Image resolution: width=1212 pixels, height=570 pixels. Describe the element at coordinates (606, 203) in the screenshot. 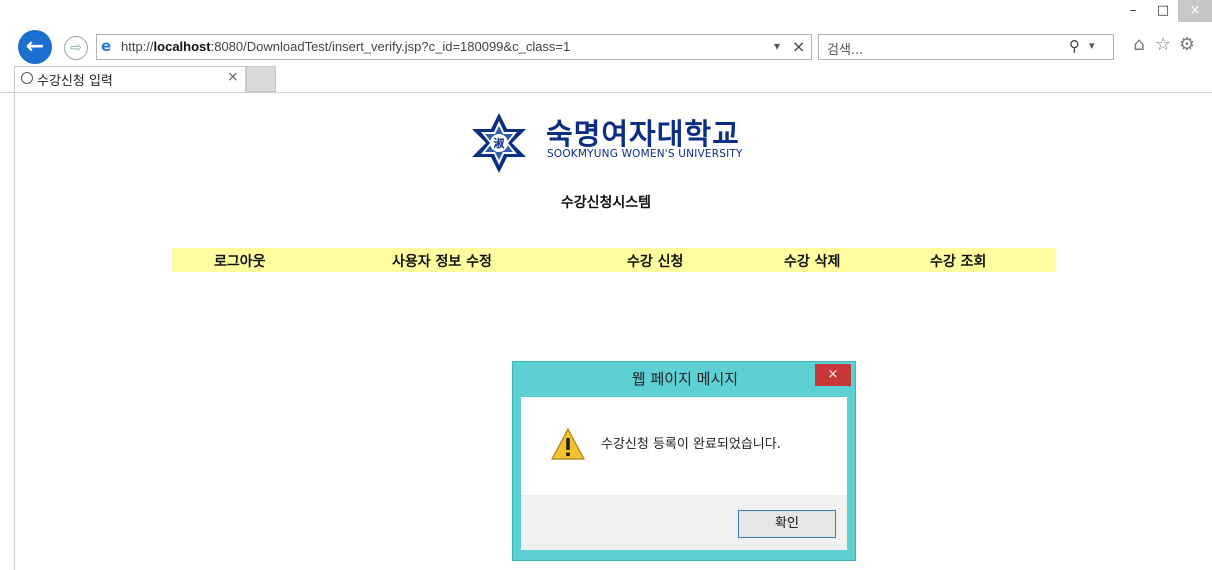

I see `page-title: 수강신청시스템` at that location.